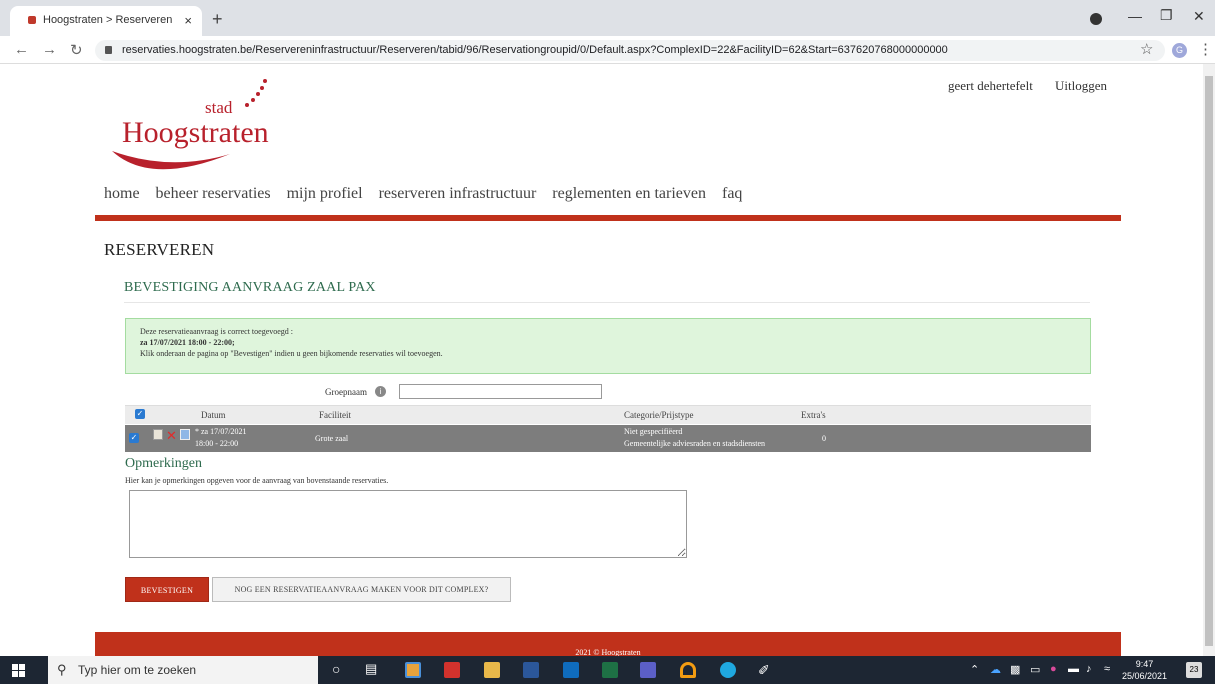  Describe the element at coordinates (346, 392) in the screenshot. I see `group-name-label: Groepnaam` at that location.